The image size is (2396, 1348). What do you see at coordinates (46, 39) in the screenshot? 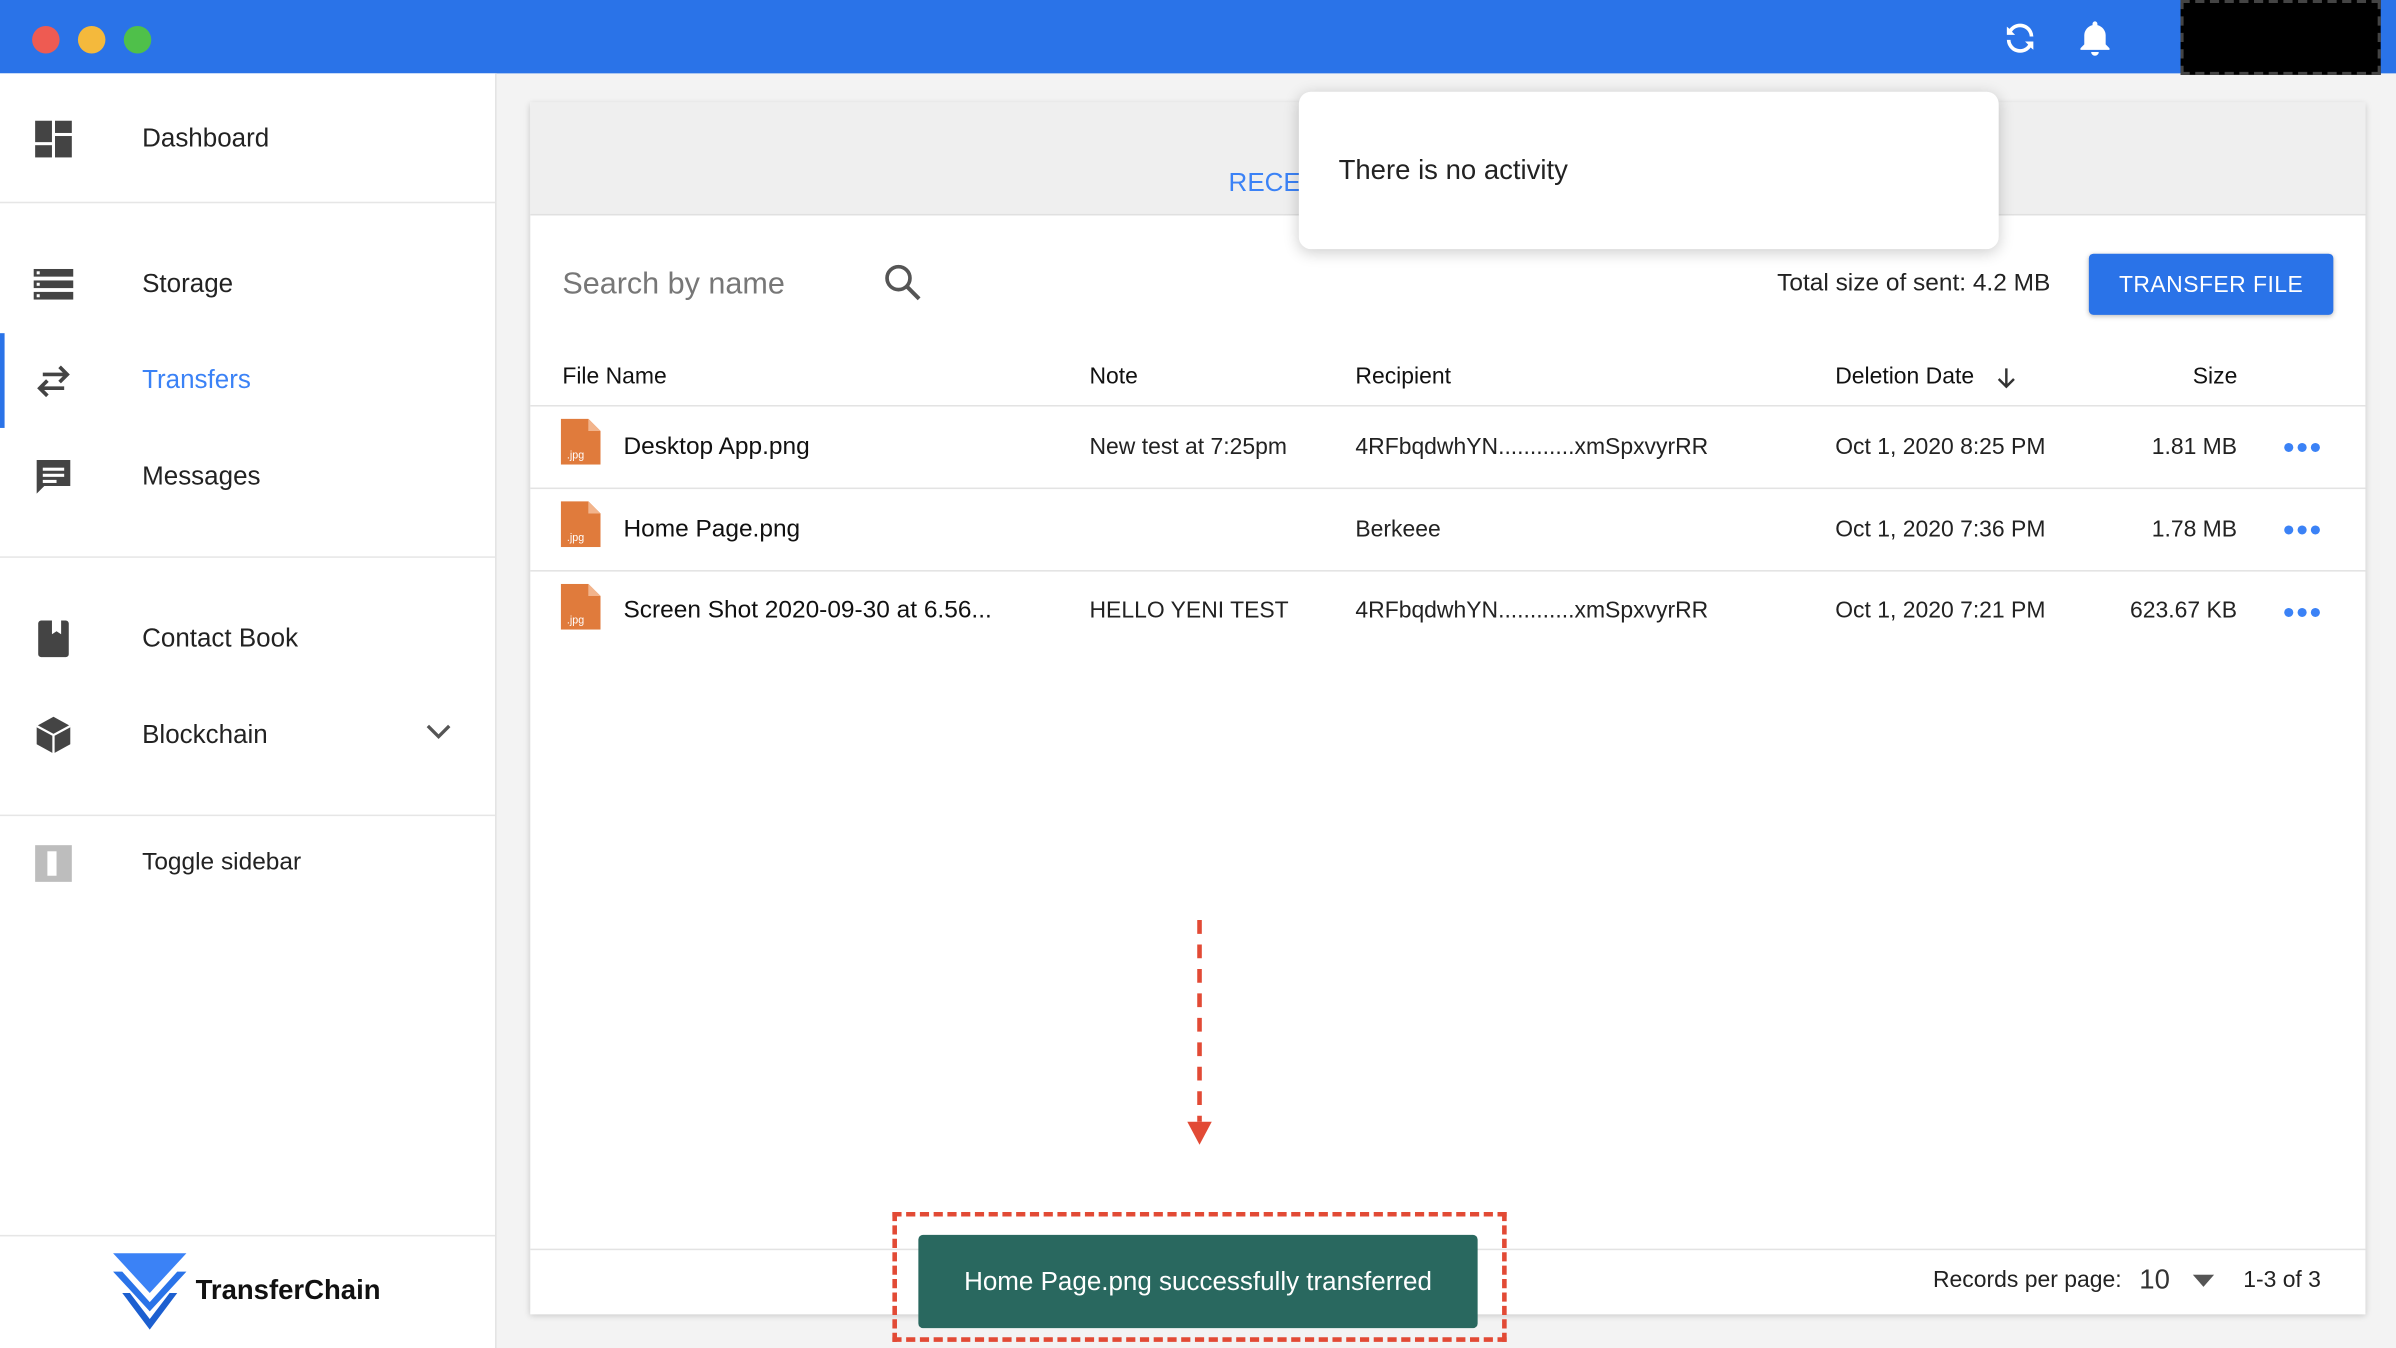
I see `window-close-button` at bounding box center [46, 39].